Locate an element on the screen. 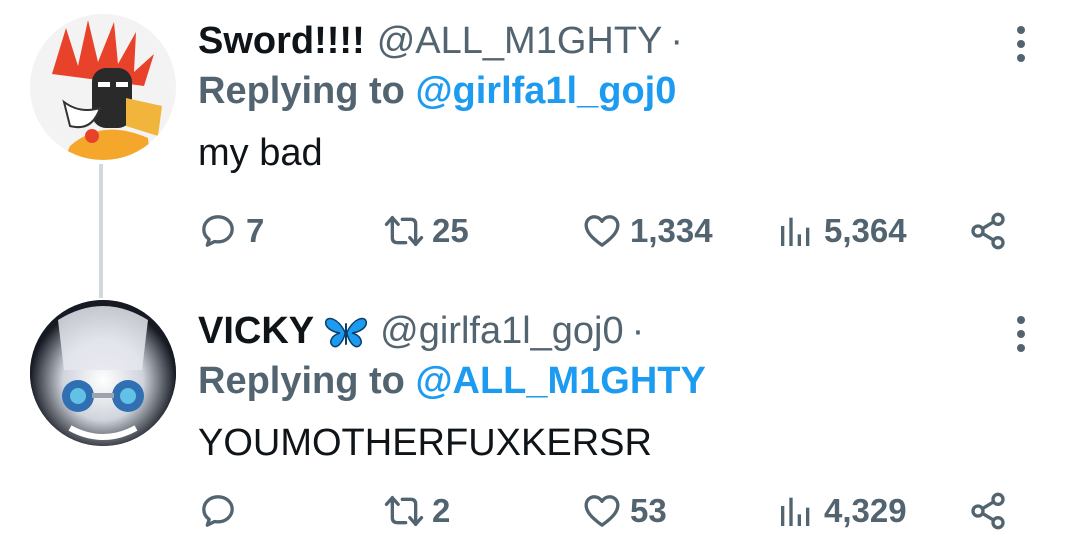  like-count: 1,334 is located at coordinates (671, 230).